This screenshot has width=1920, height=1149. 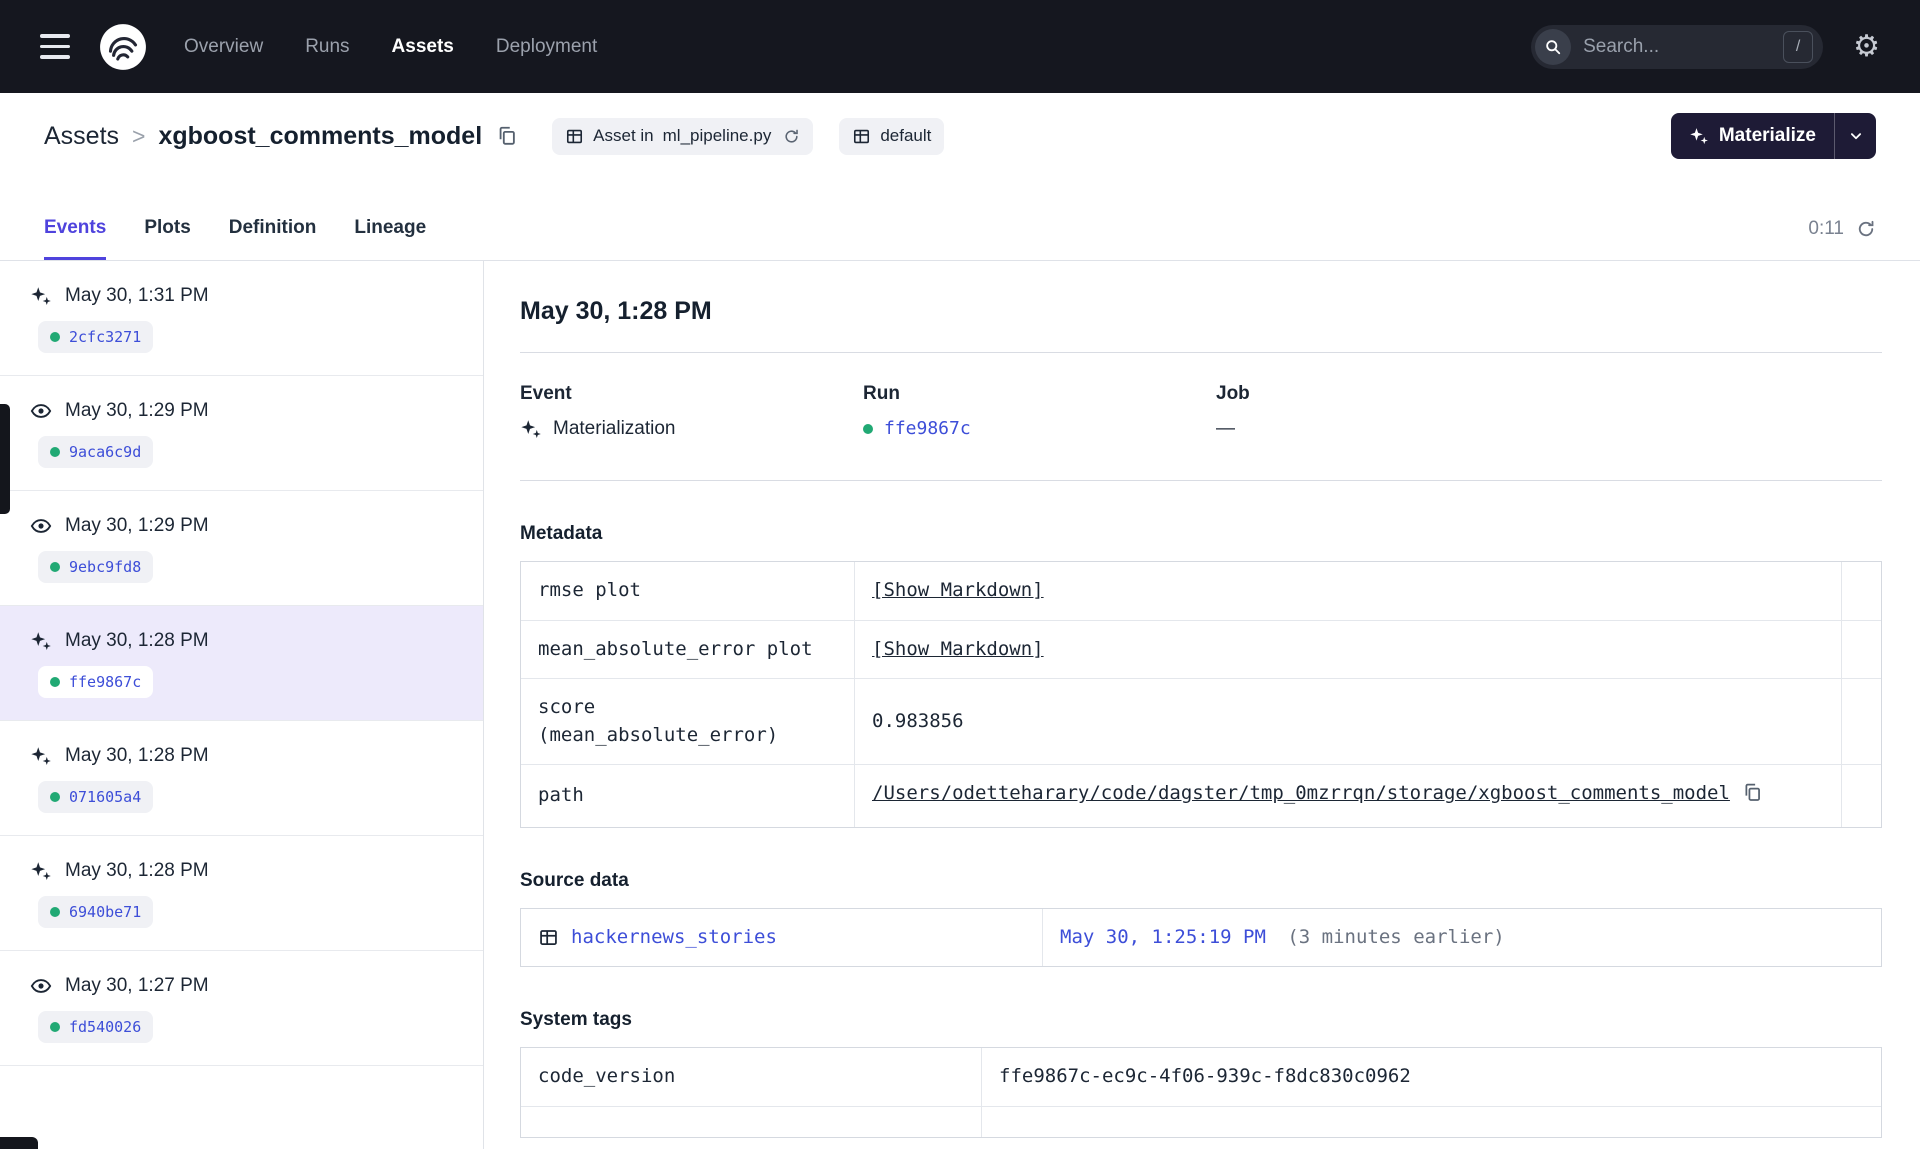 I want to click on group-tag-label: default, so click(x=906, y=135).